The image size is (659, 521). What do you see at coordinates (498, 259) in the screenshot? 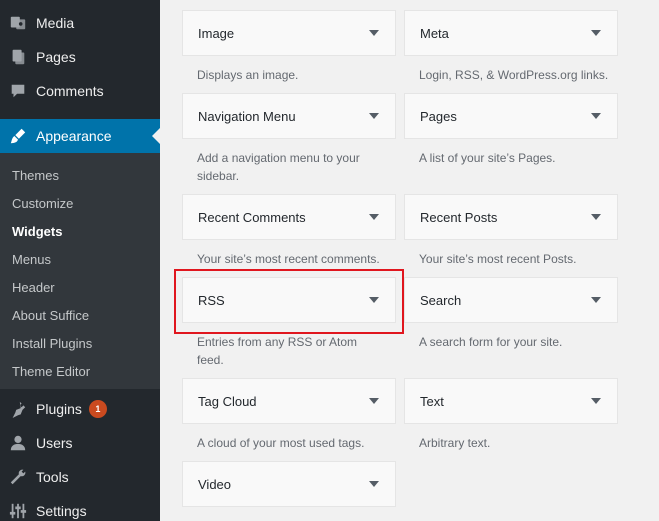
I see `widget-description: Your site’s most recent Posts.` at bounding box center [498, 259].